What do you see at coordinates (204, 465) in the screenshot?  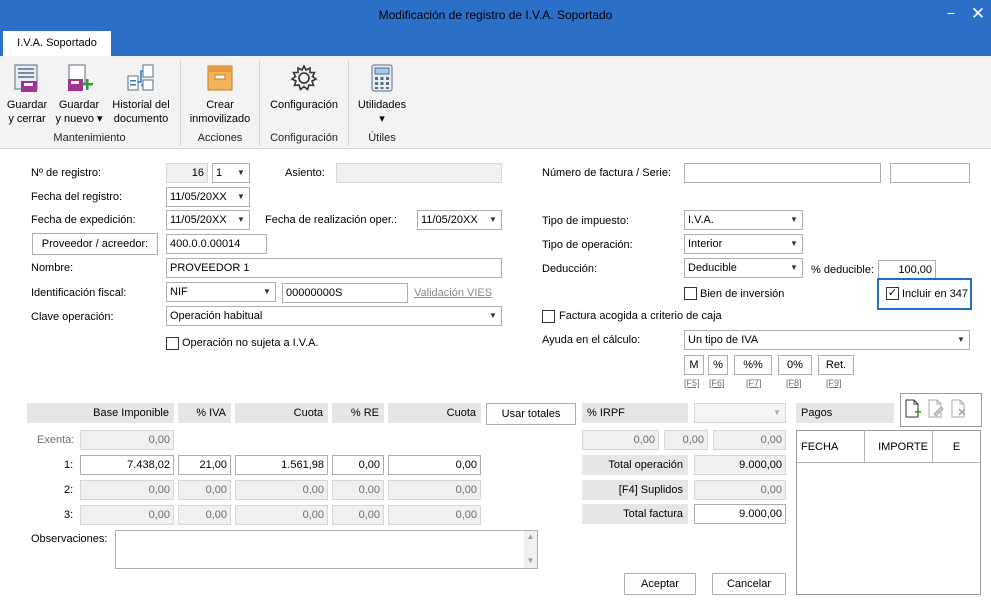 I see `row-1-iva-field: 21,00` at bounding box center [204, 465].